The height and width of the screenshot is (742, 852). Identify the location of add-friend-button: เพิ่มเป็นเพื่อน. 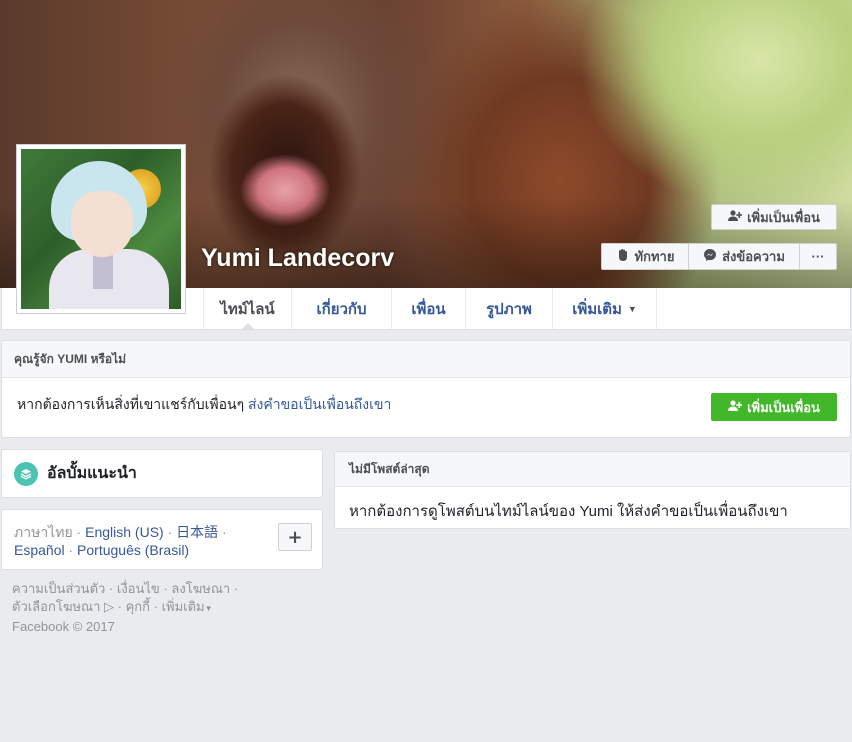
(774, 217).